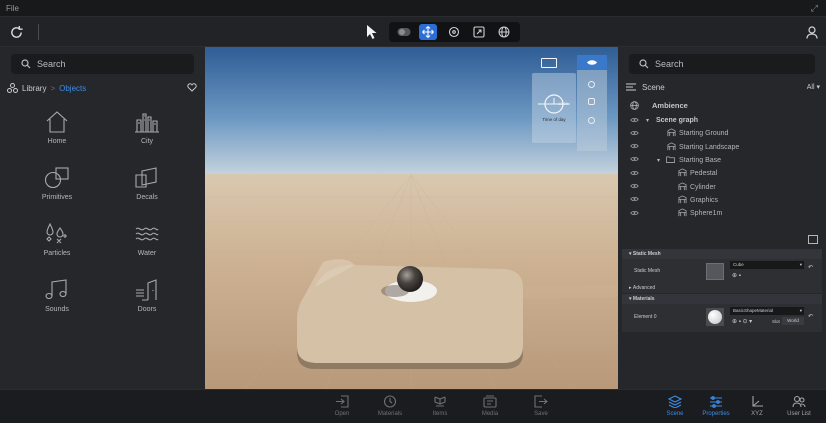 This screenshot has height=423, width=826. Describe the element at coordinates (653, 87) in the screenshot. I see `scene-label: Scene` at that location.